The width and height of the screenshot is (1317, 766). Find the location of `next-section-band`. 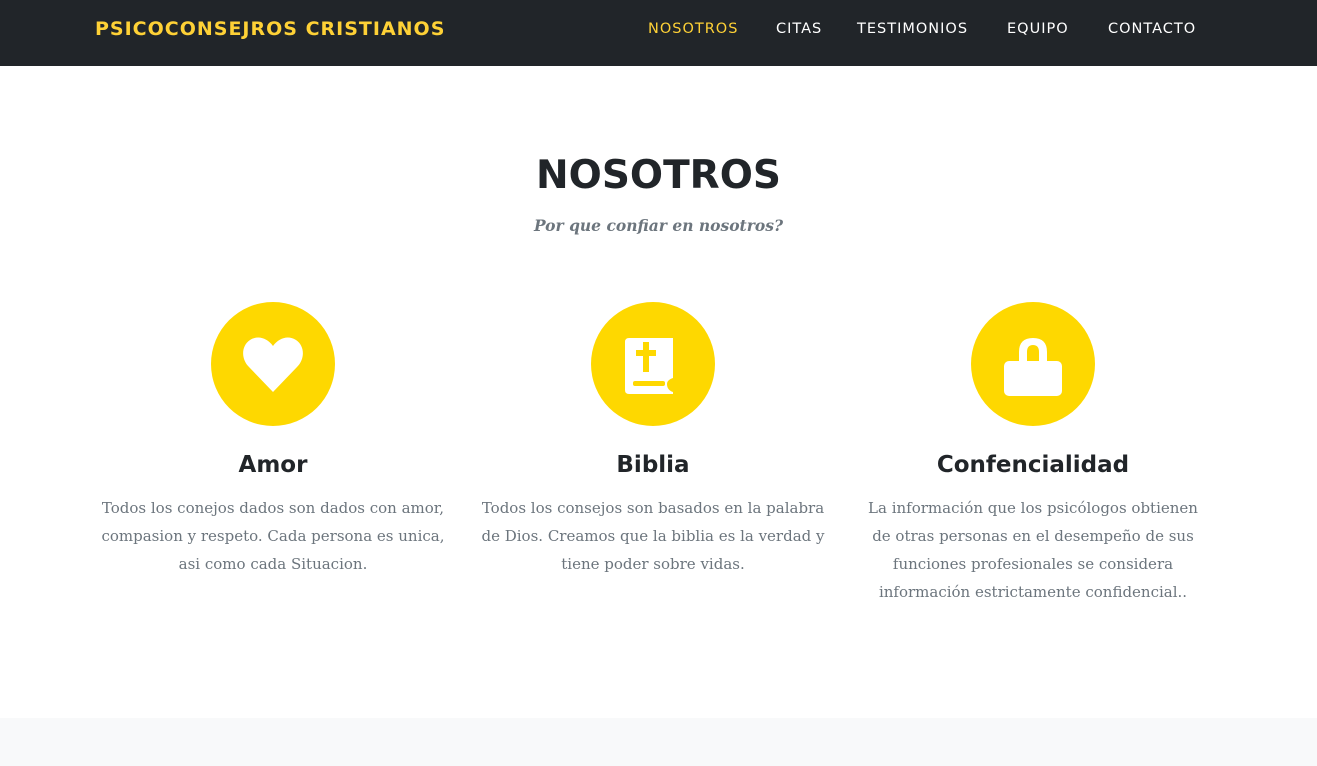

next-section-band is located at coordinates (658, 742).